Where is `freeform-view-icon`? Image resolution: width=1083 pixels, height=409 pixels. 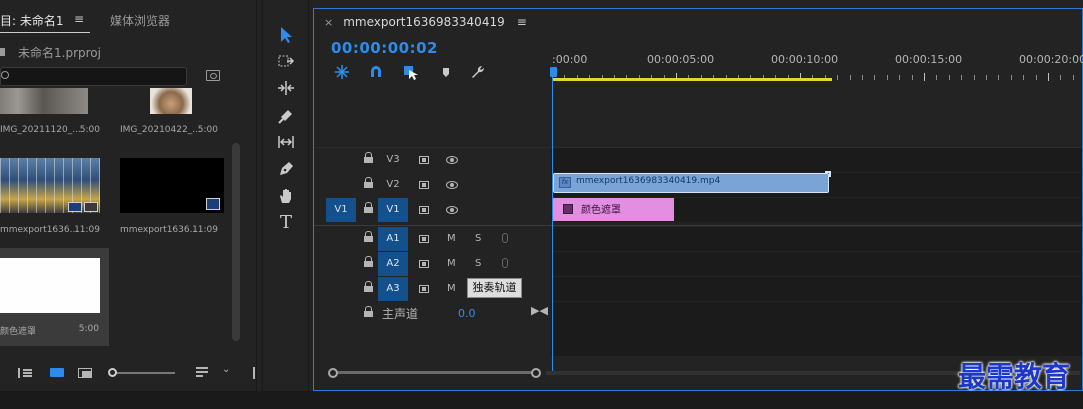
freeform-view-icon is located at coordinates (85, 373).